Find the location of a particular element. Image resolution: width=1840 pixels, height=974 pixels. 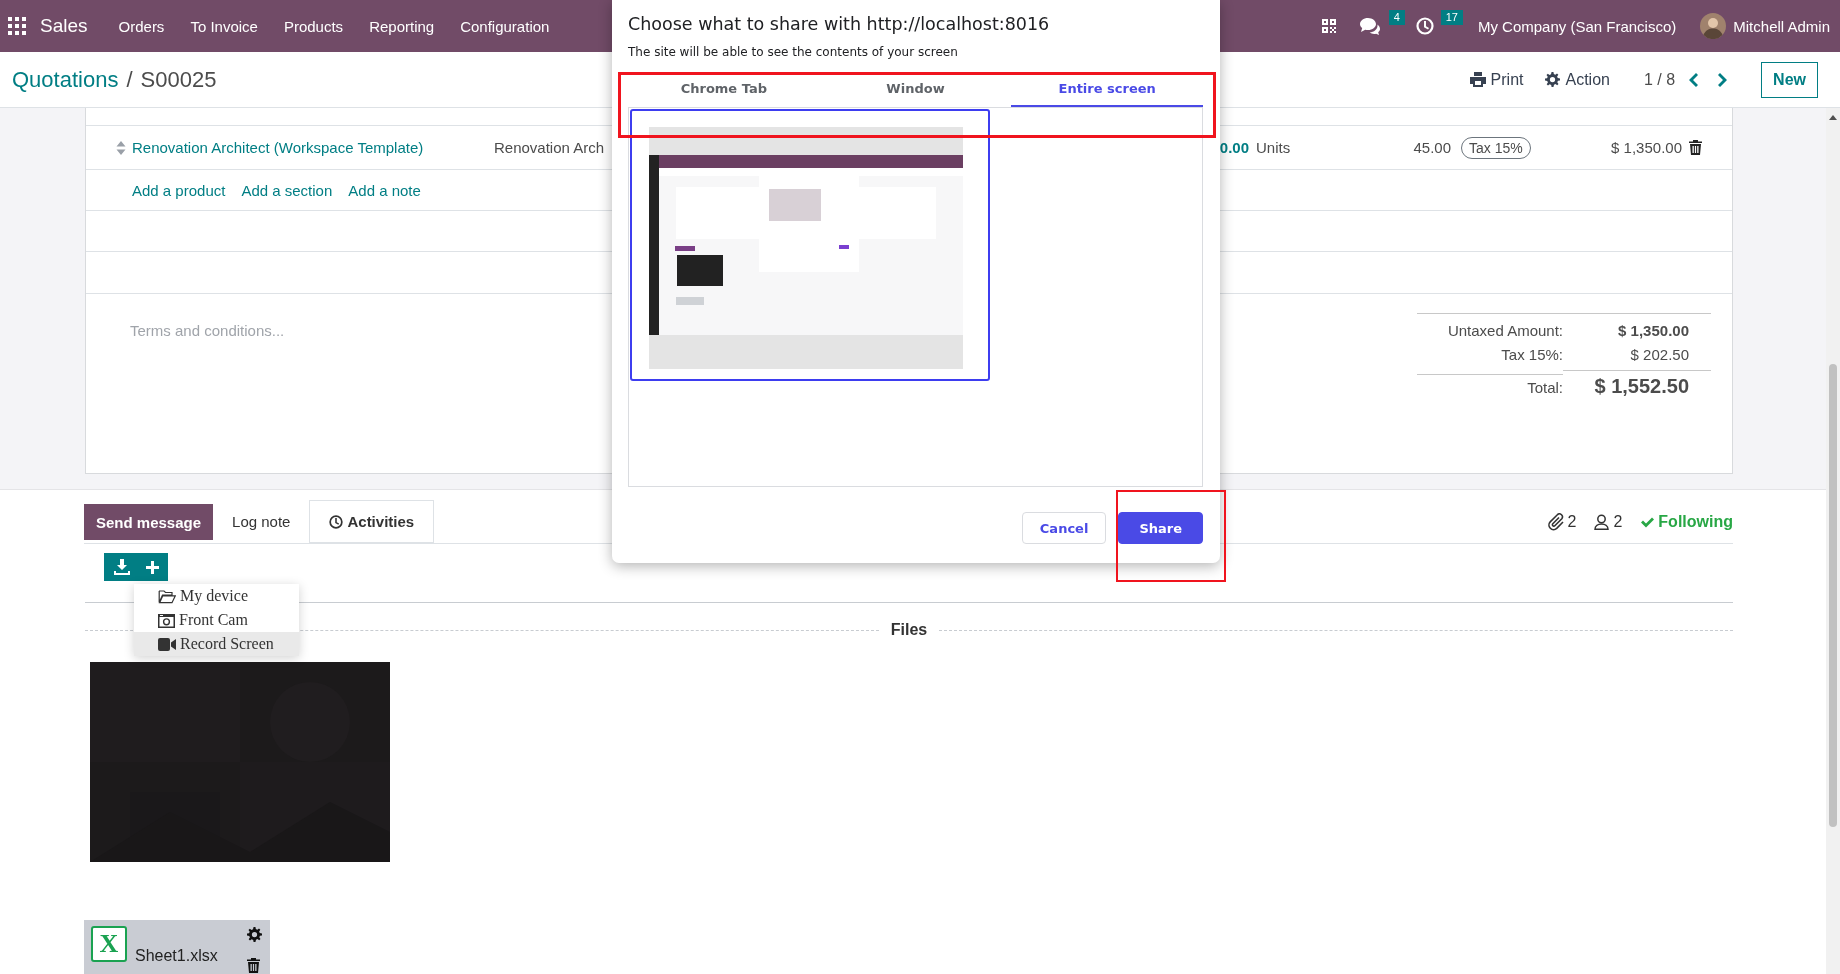

action-menu: Action is located at coordinates (1587, 79).